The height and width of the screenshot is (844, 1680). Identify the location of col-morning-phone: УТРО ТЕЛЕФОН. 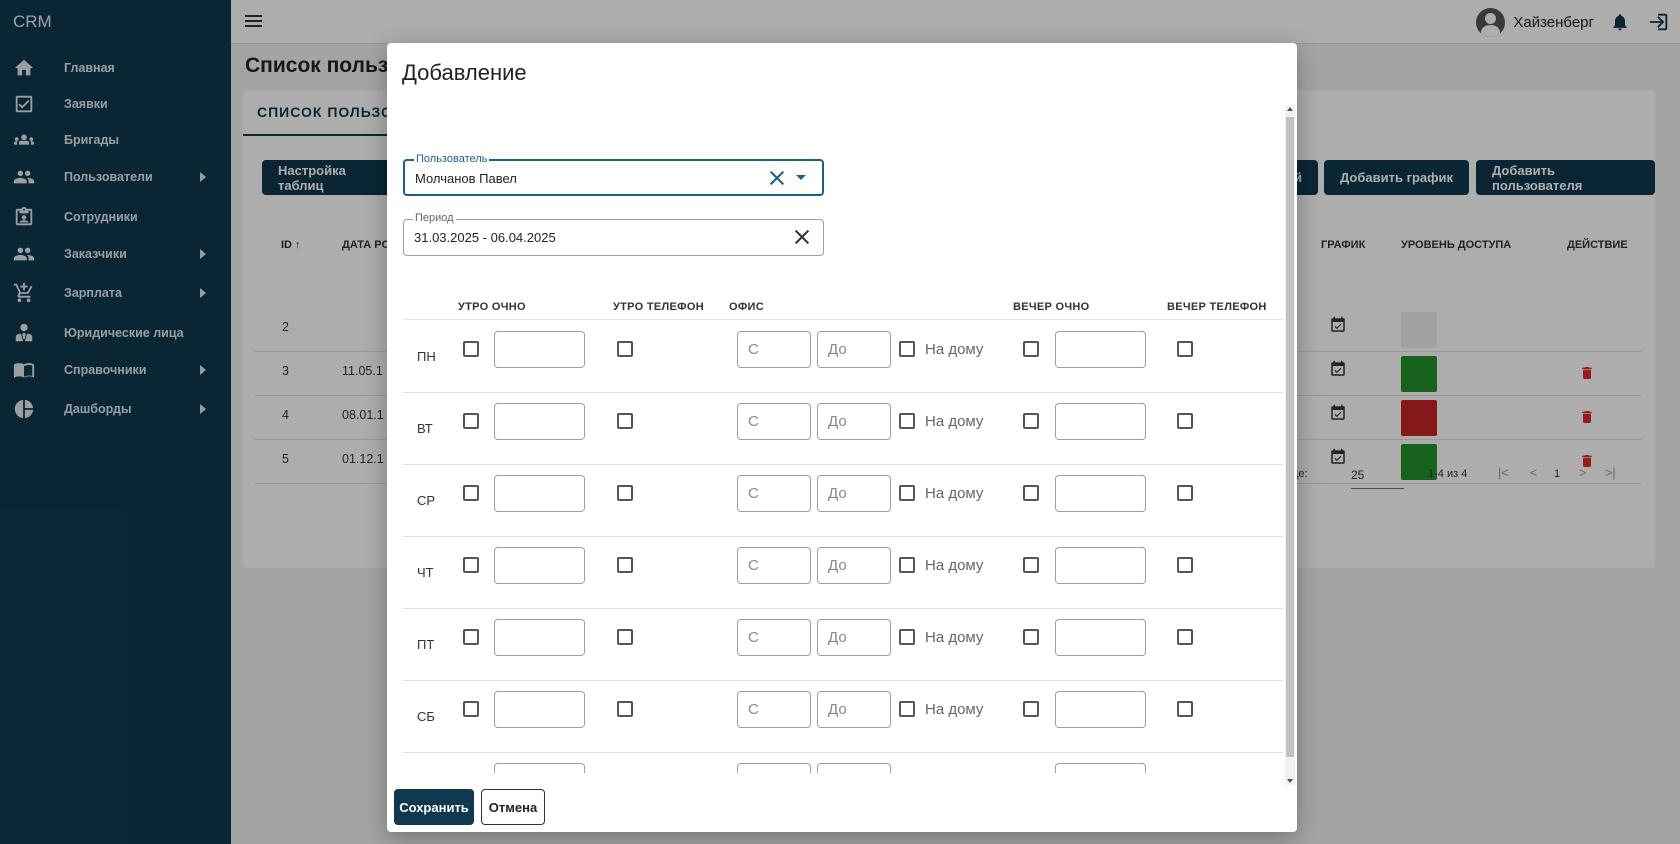
(658, 307).